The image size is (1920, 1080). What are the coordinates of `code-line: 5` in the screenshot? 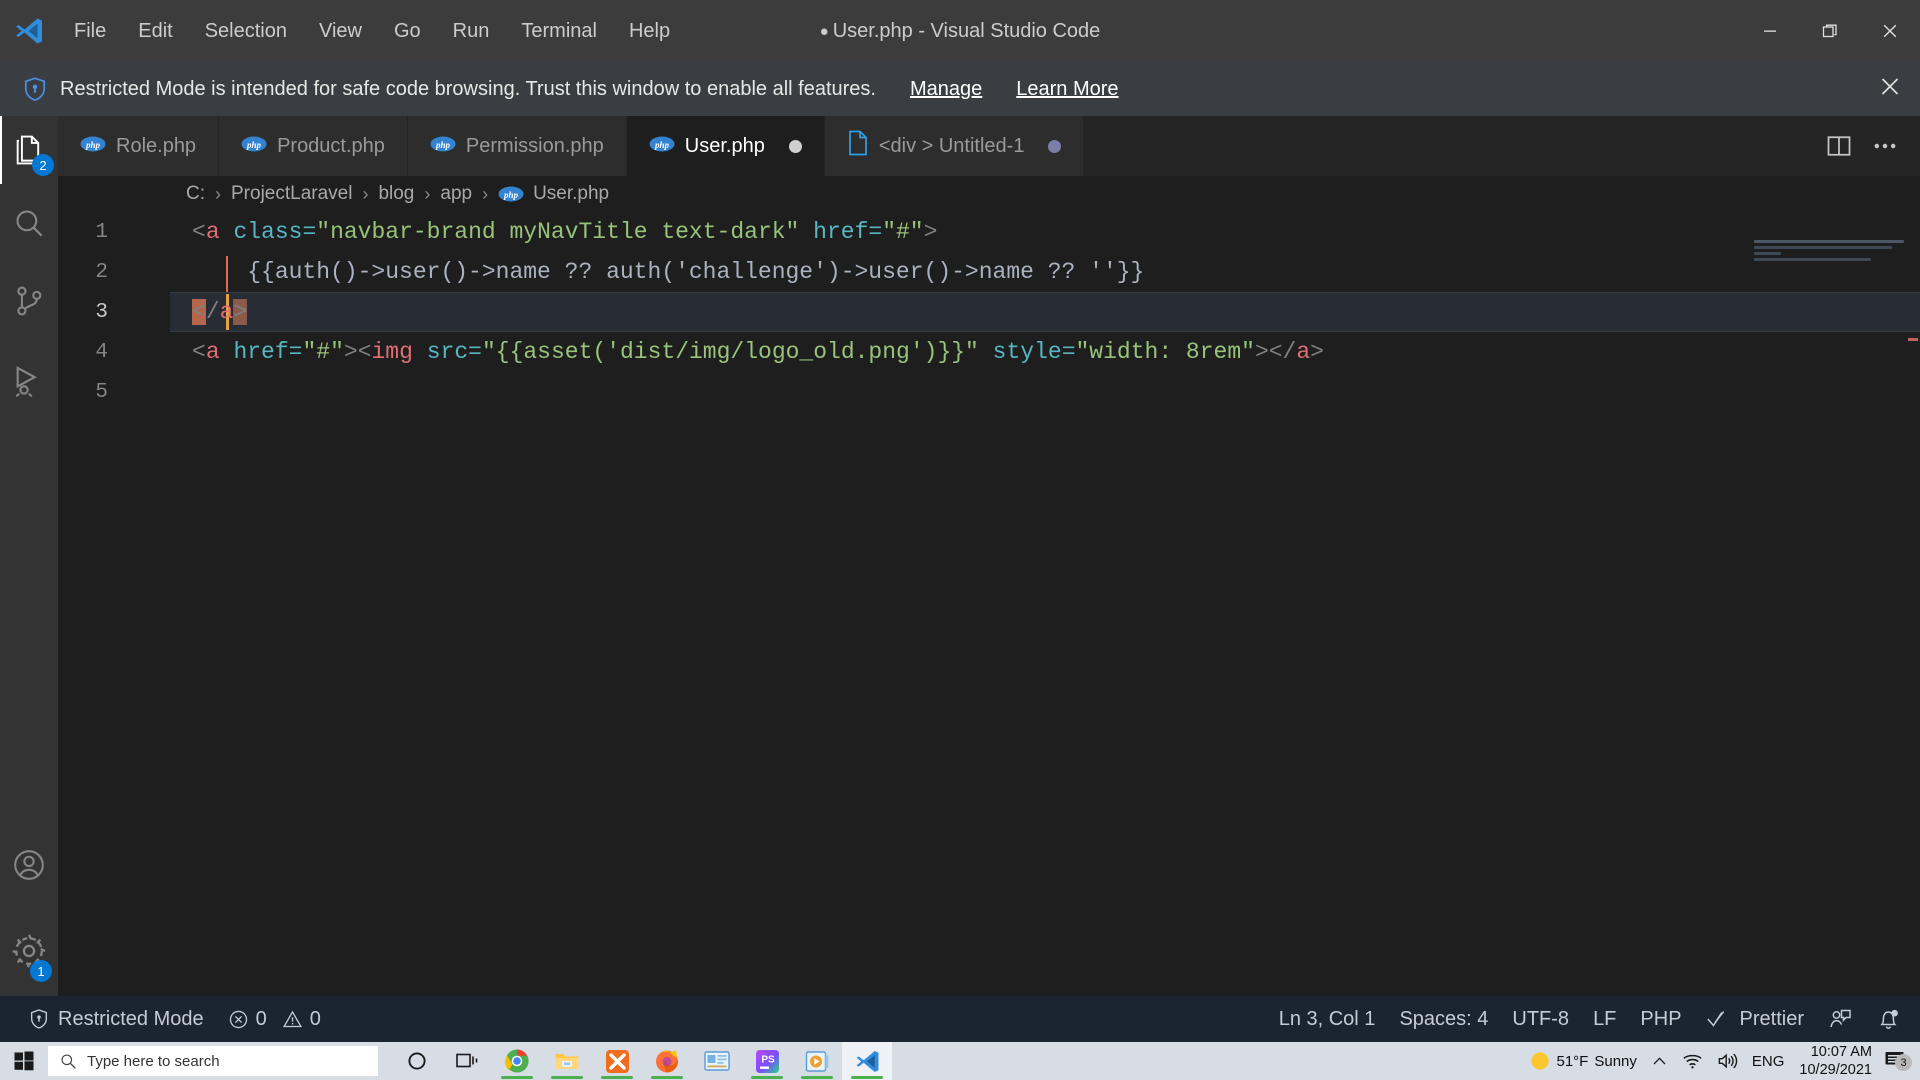 It's located at (989, 392).